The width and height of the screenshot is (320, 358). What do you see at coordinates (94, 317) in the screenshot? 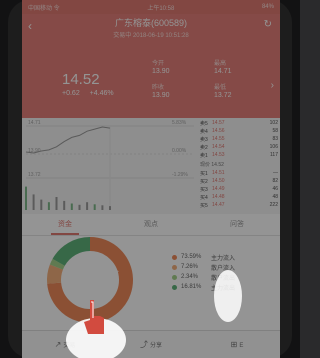
I see `hand-pointer-icon` at bounding box center [94, 317].